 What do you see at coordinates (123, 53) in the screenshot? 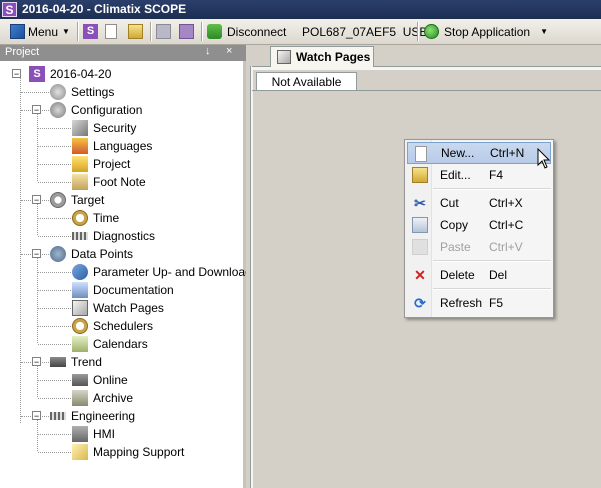
I see `project-panel-header: Project ↓ ×` at bounding box center [123, 53].